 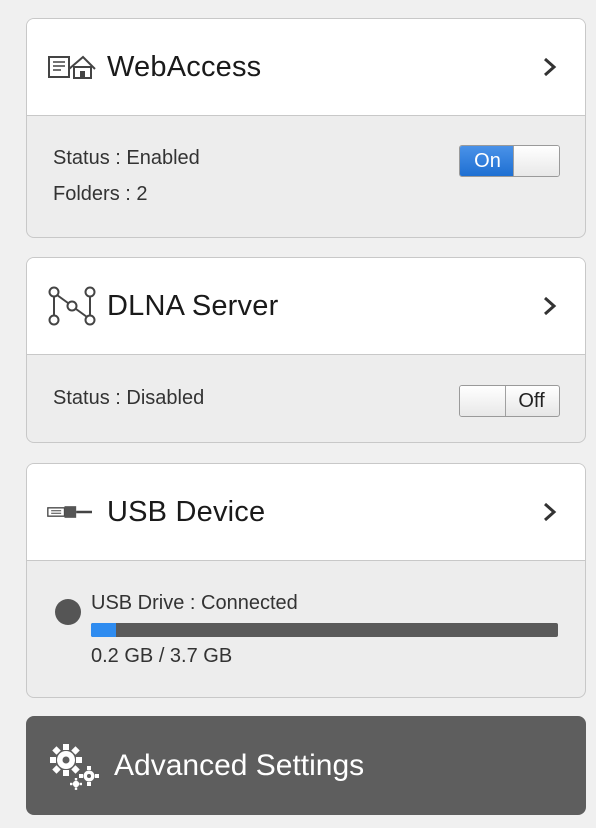 What do you see at coordinates (68, 612) in the screenshot?
I see `usb-status-dot` at bounding box center [68, 612].